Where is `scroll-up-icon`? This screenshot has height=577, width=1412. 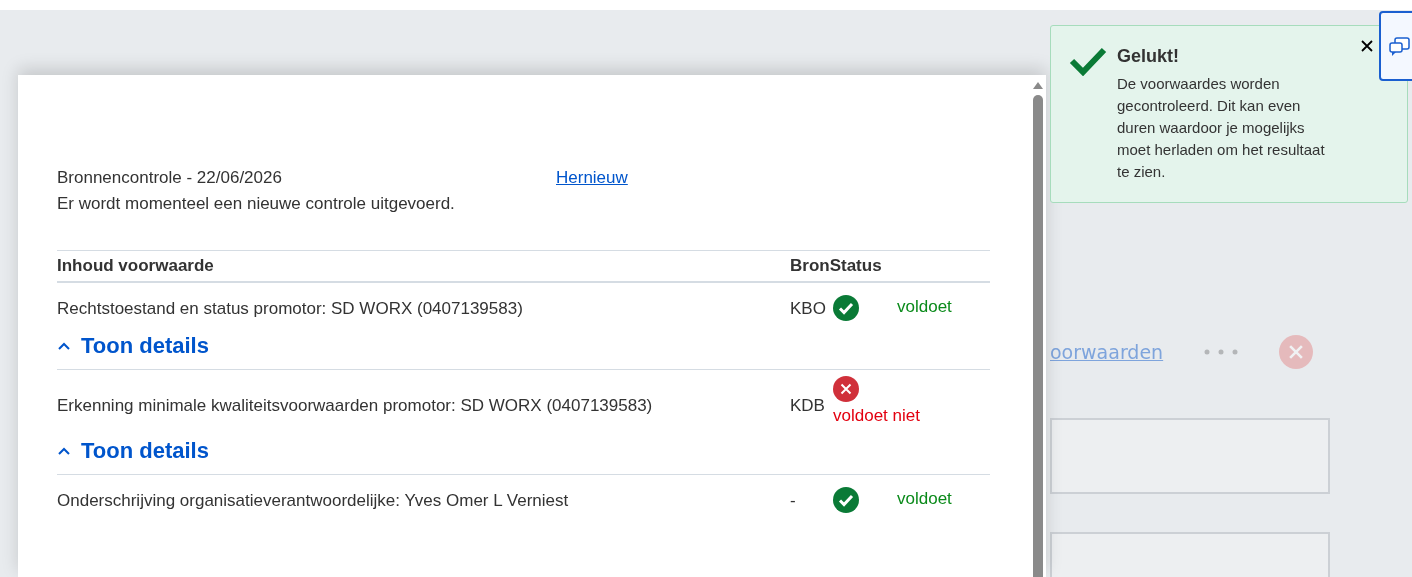 scroll-up-icon is located at coordinates (1038, 85).